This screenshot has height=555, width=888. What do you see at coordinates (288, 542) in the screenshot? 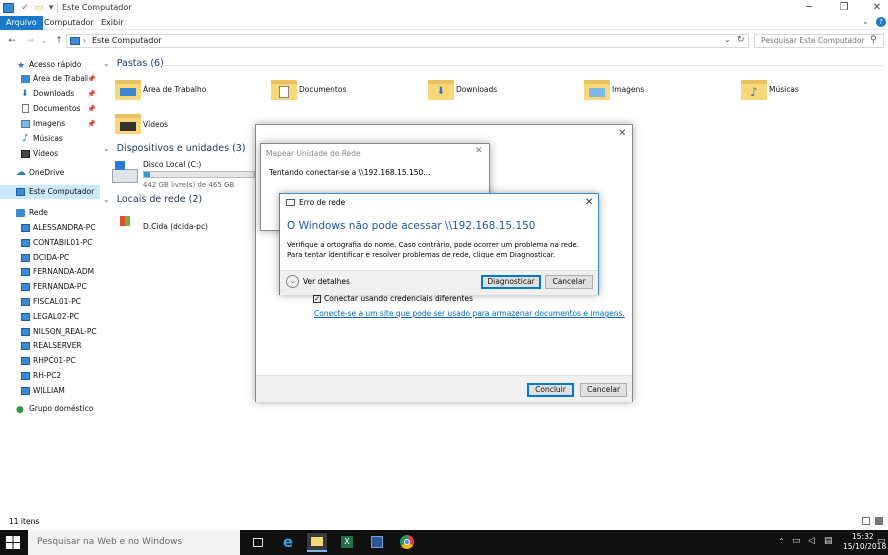
I see `edge-icon: e` at bounding box center [288, 542].